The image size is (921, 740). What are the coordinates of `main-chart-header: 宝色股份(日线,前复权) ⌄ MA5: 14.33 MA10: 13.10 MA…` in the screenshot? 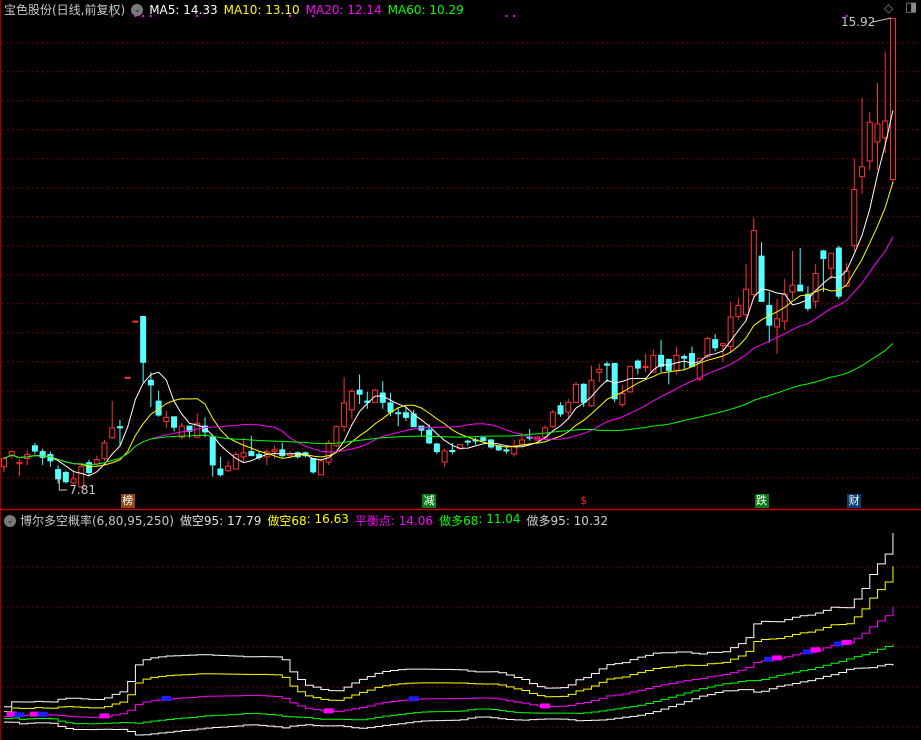 It's located at (234, 9).